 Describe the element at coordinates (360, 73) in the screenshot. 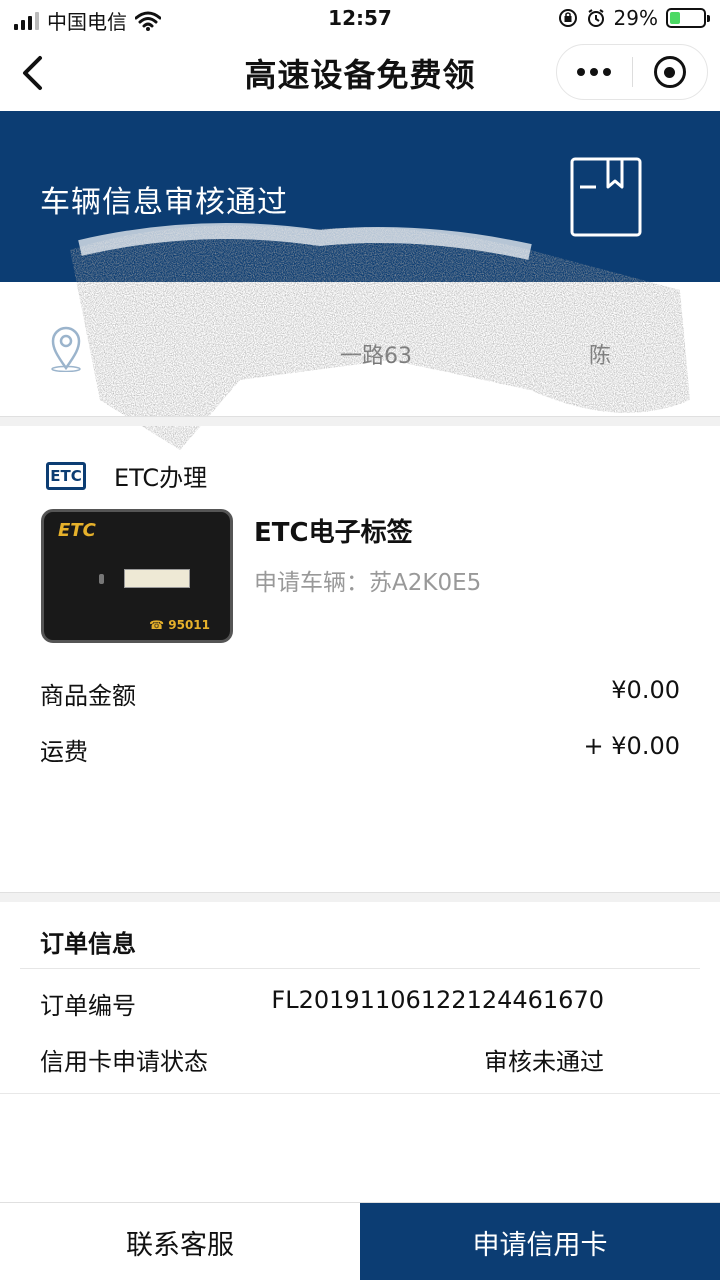

I see `nav-bar: 高速设备免费领` at that location.